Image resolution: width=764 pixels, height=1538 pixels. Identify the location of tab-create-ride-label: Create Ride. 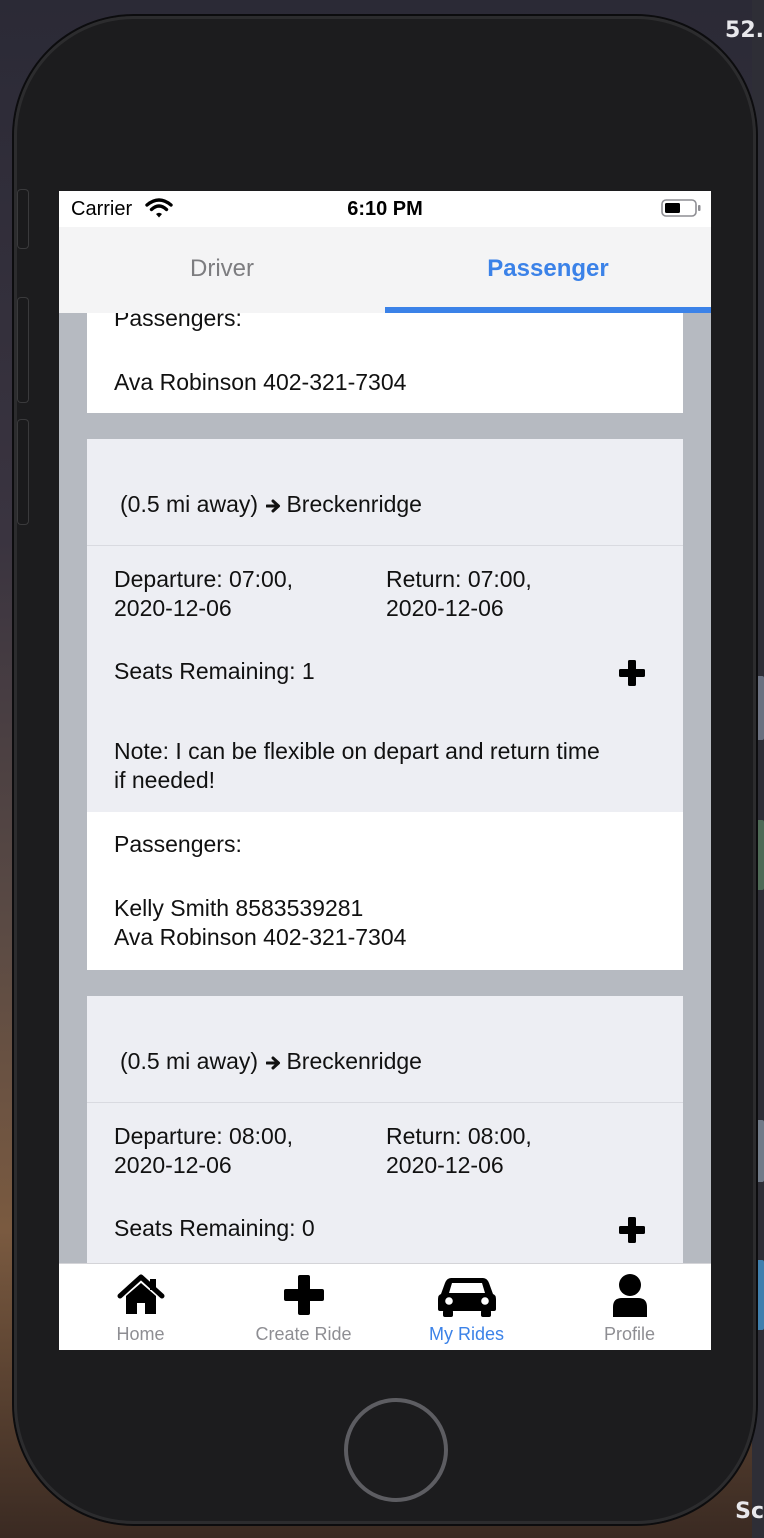
(303, 1334).